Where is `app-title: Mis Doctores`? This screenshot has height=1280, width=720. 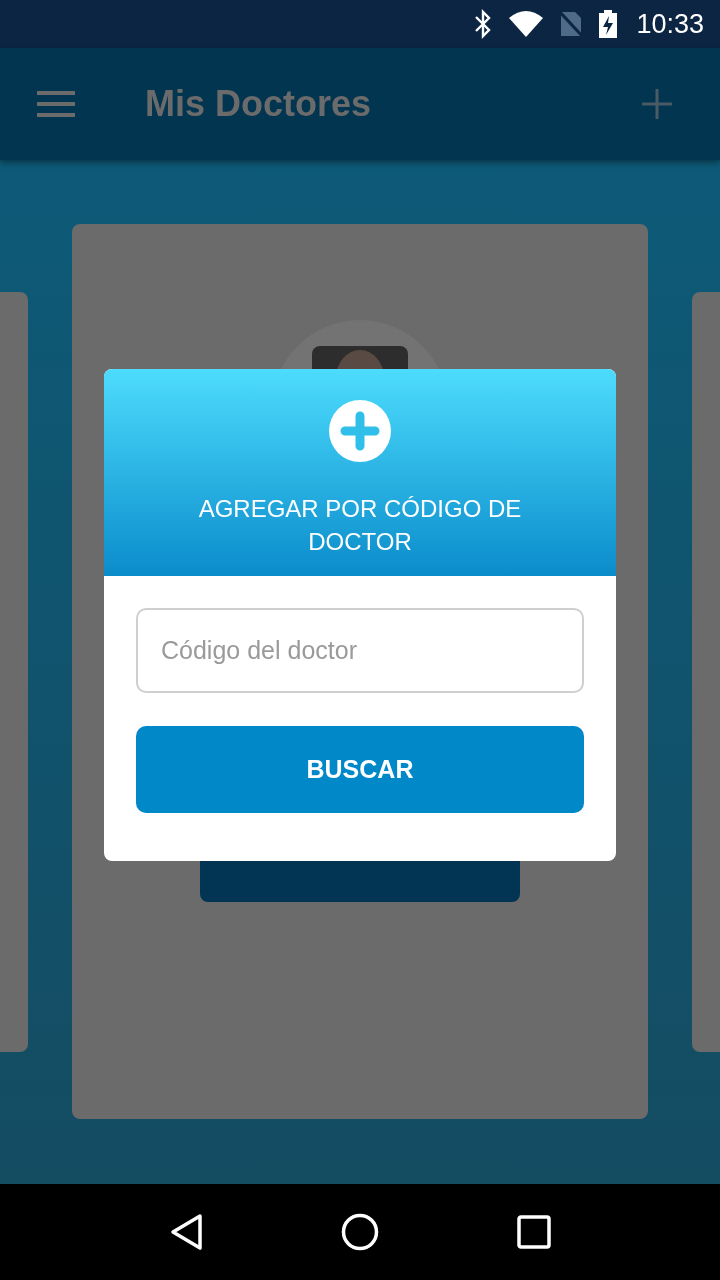 app-title: Mis Doctores is located at coordinates (259, 104).